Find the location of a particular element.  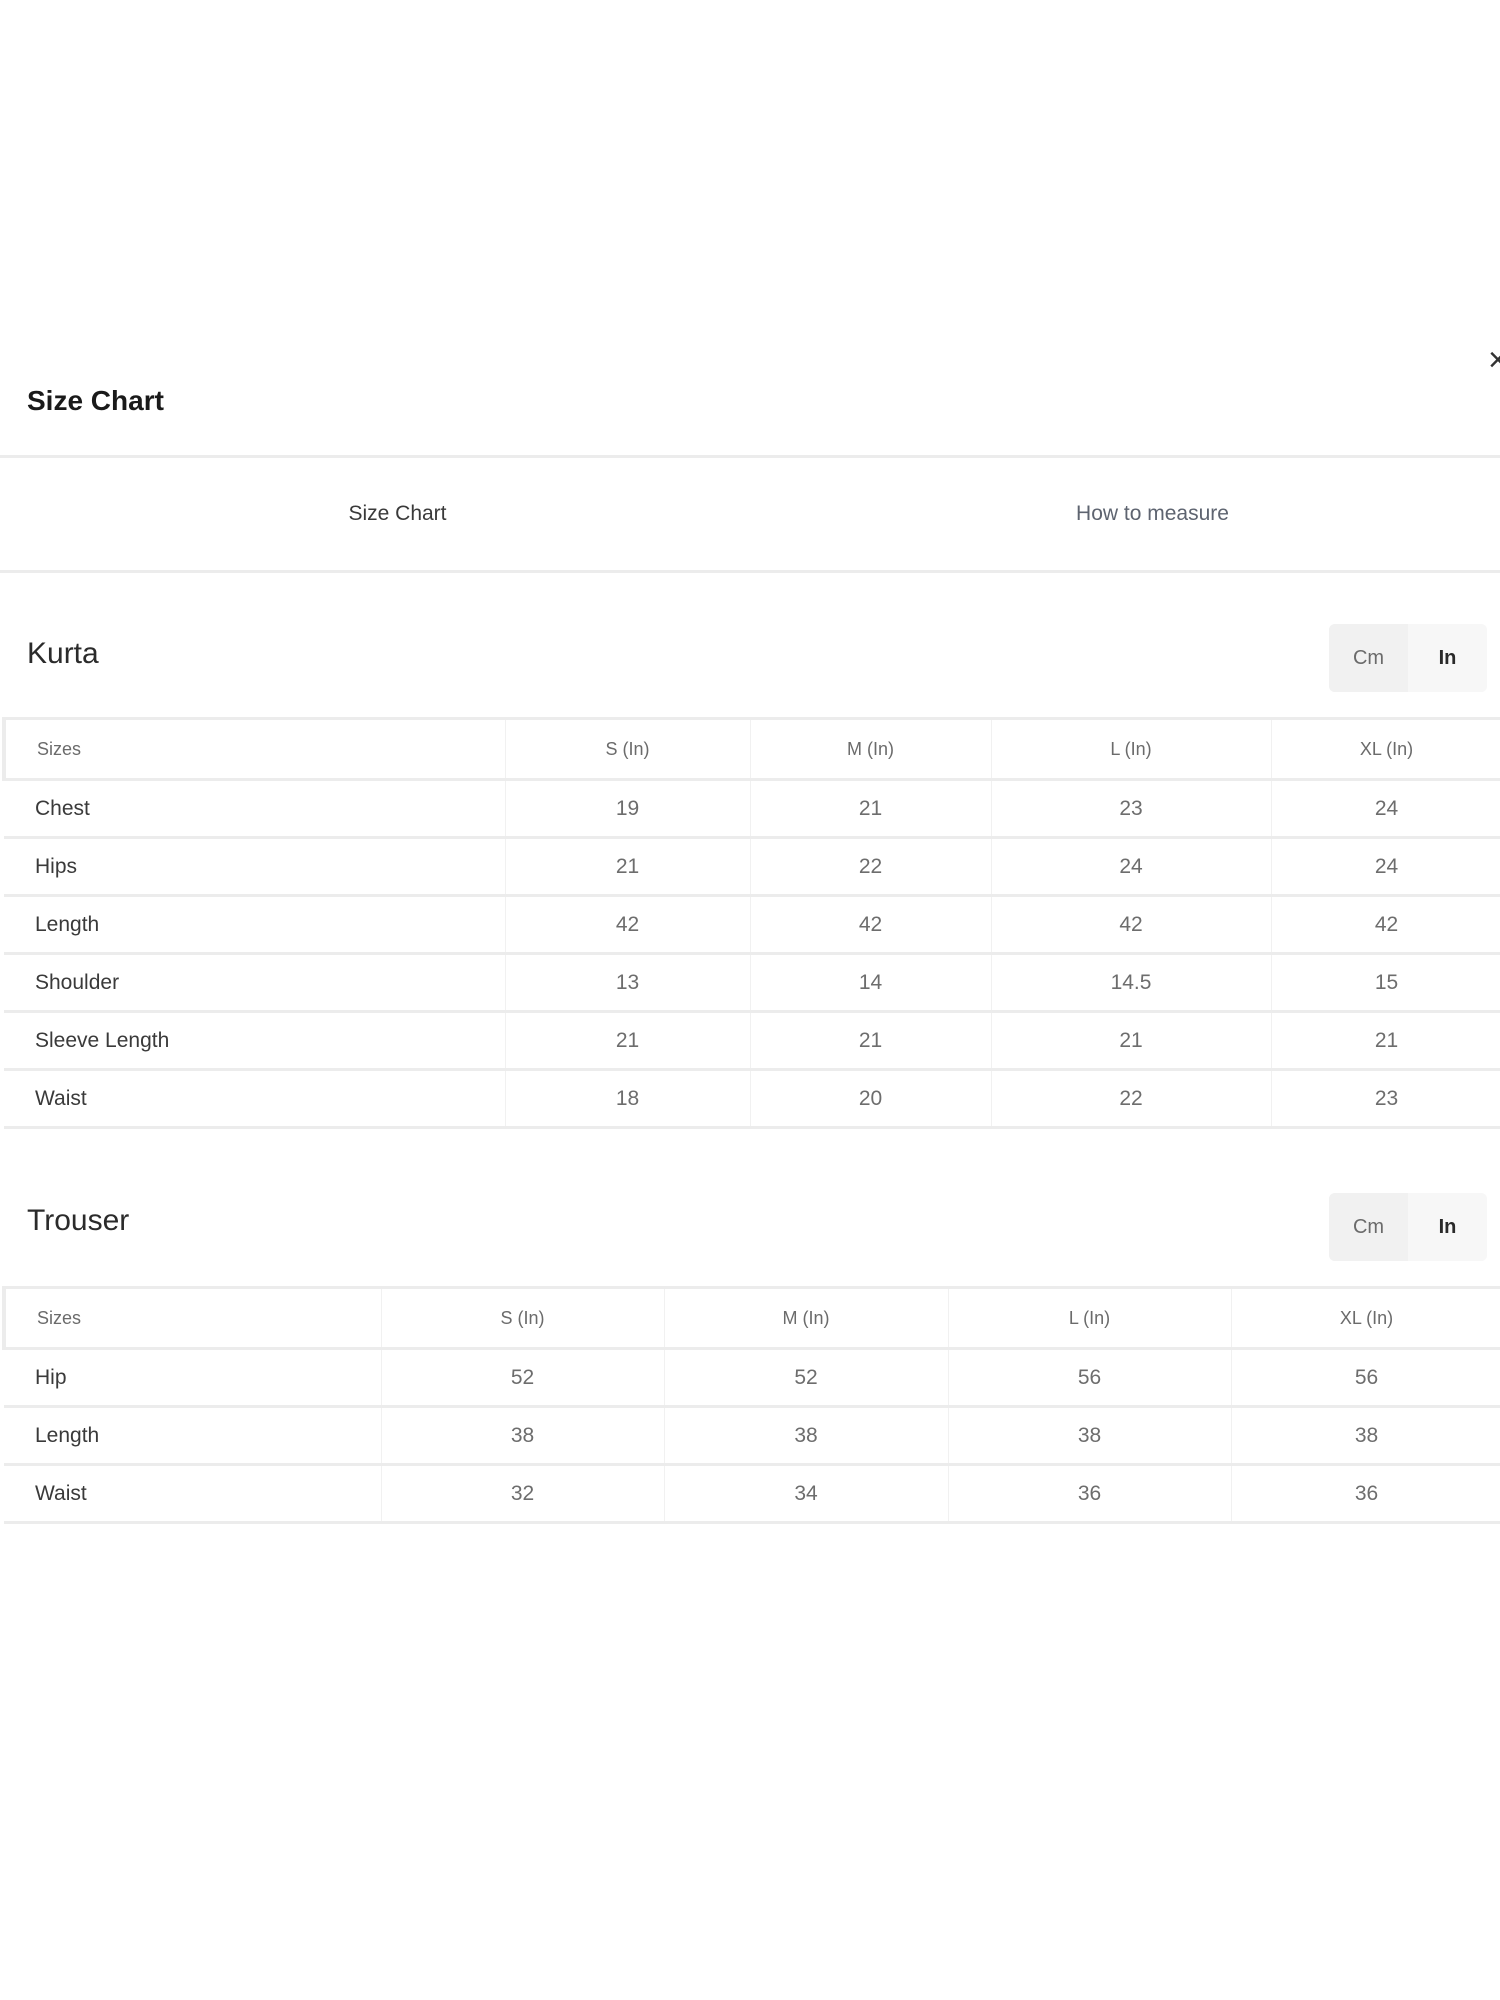

table-cell: 19 is located at coordinates (628, 809).